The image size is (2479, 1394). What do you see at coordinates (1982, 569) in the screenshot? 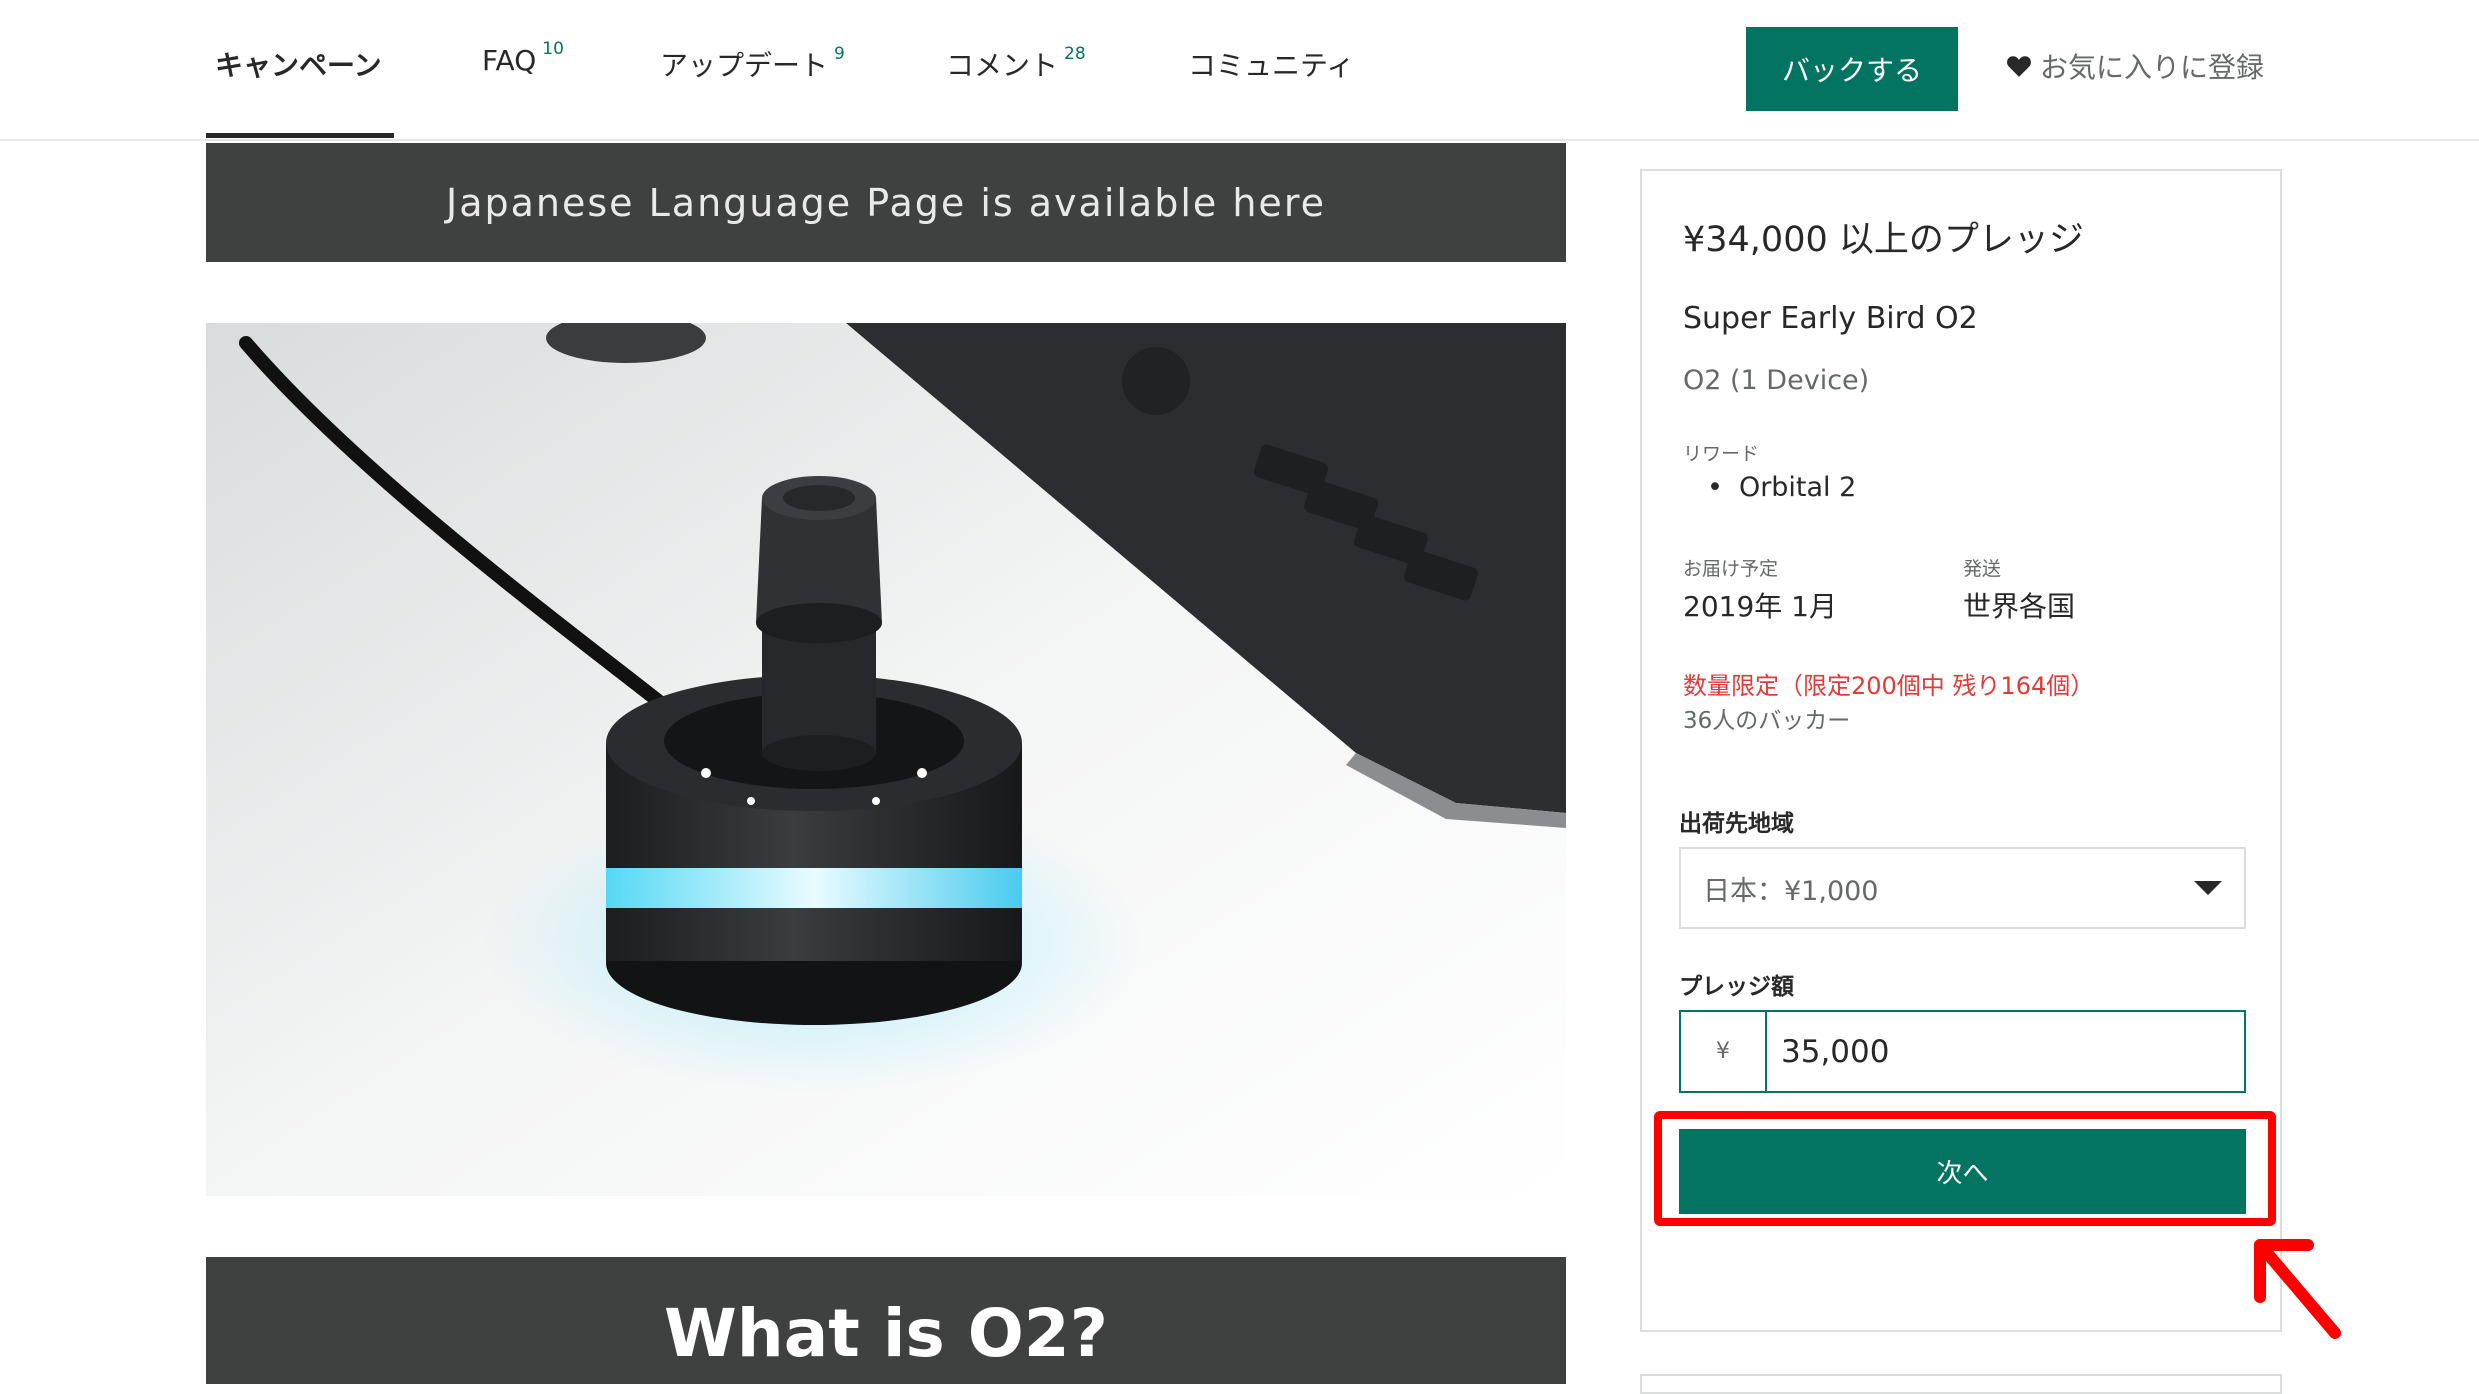
I see `shipping-label: 発送` at bounding box center [1982, 569].